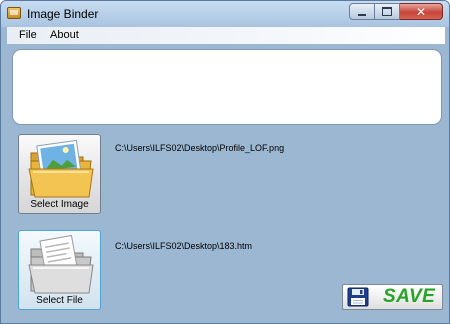 The width and height of the screenshot is (450, 324). Describe the element at coordinates (61, 264) in the screenshot. I see `file-folder-icon` at that location.